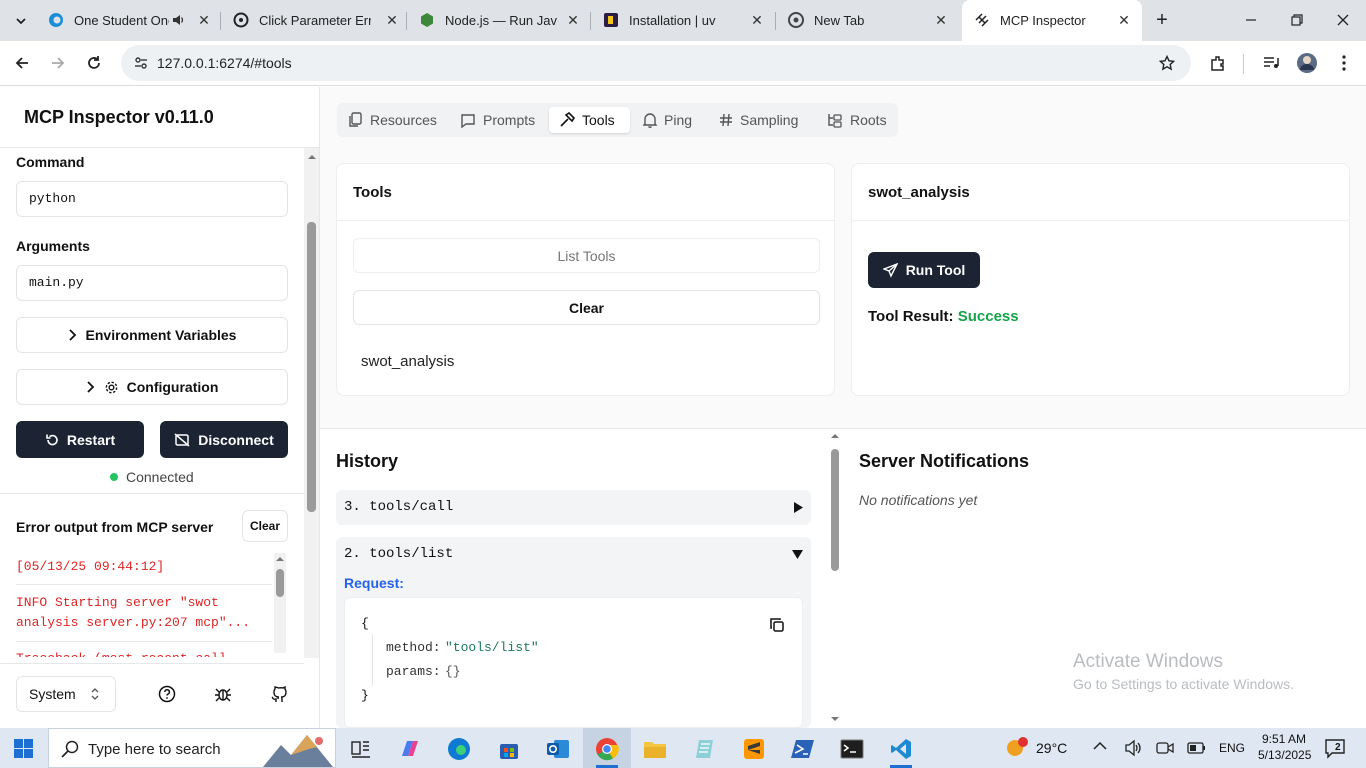 This screenshot has height=768, width=1366. I want to click on browser-tab-title: MCP Inspector, so click(1043, 20).